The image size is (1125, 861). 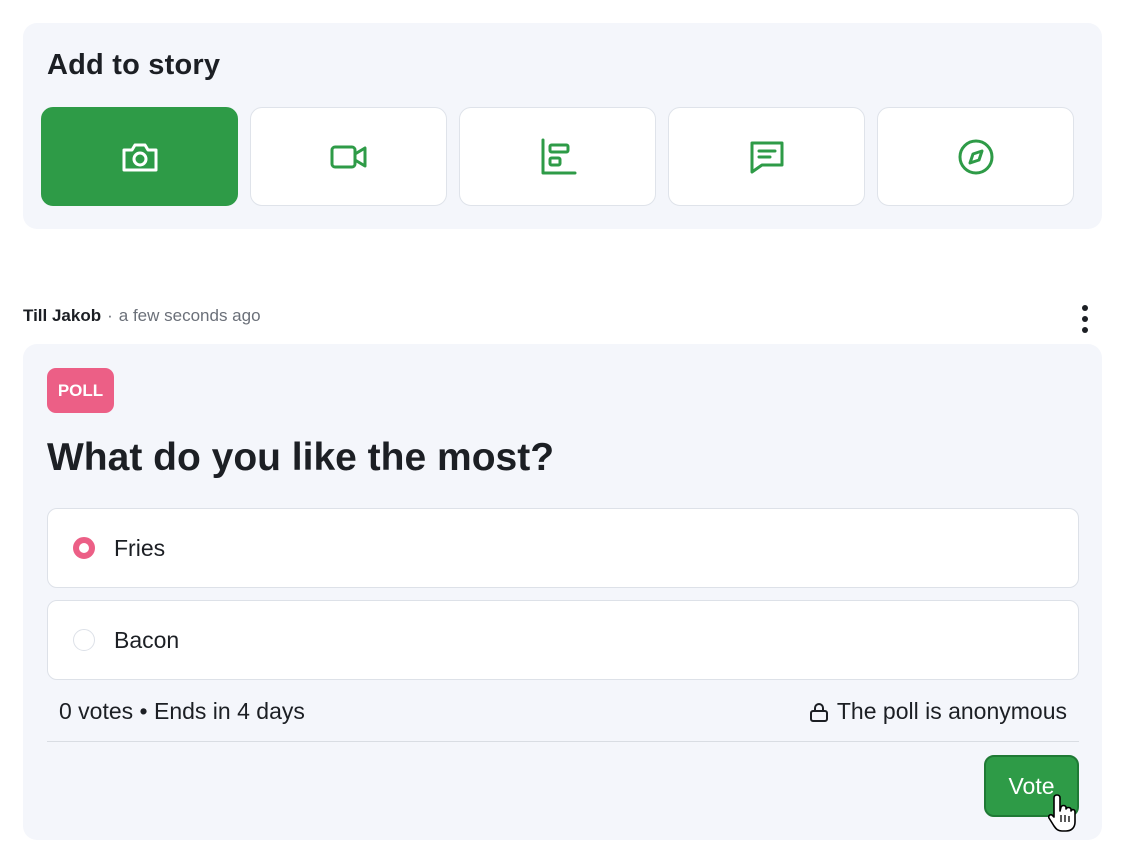 I want to click on poll-badge: POLL, so click(x=80, y=390).